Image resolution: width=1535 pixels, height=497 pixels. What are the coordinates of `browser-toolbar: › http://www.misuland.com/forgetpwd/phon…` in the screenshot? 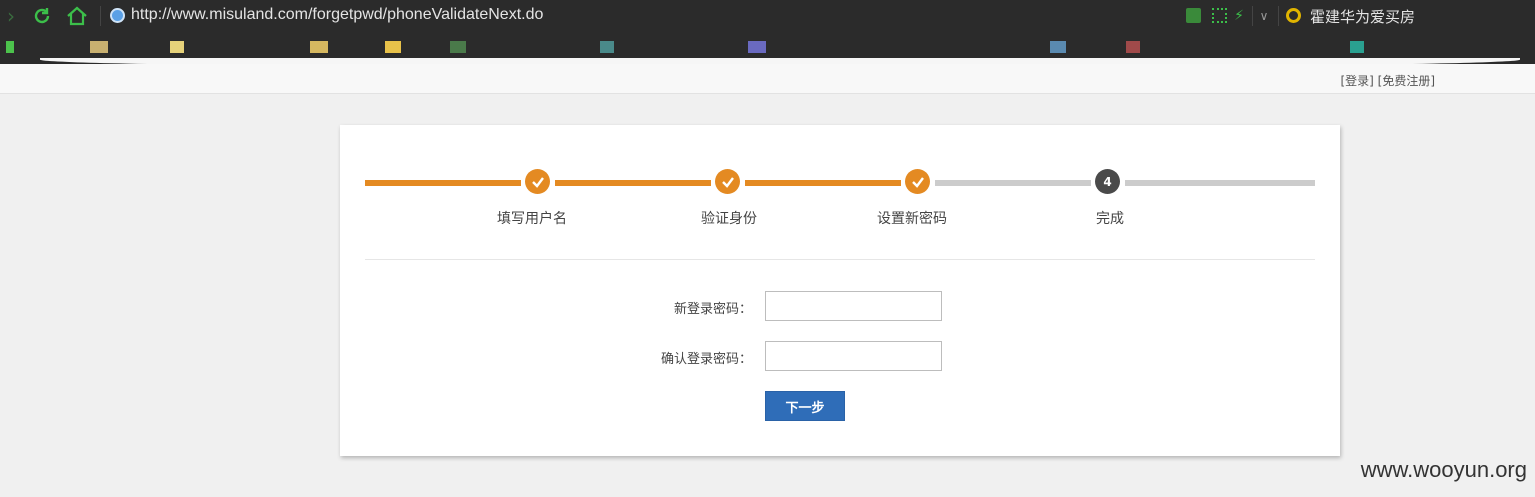 It's located at (767, 16).